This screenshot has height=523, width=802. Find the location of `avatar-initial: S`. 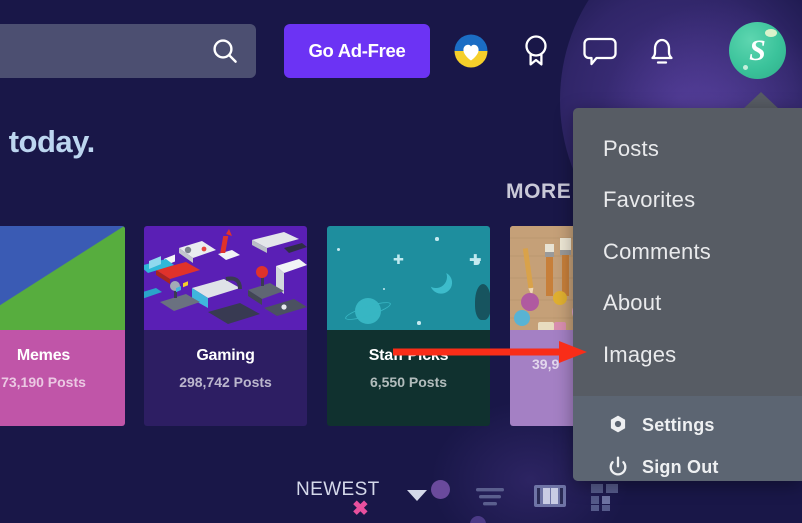

avatar-initial: S is located at coordinates (757, 50).